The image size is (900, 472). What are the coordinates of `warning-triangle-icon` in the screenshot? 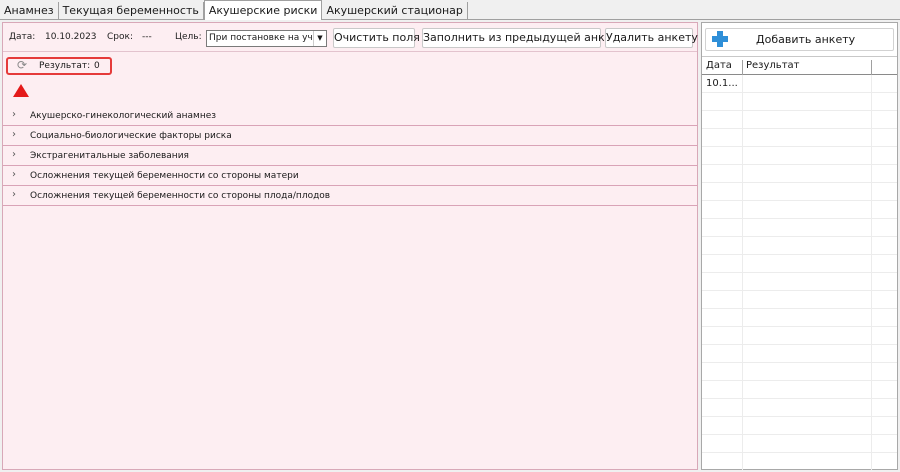 It's located at (21, 90).